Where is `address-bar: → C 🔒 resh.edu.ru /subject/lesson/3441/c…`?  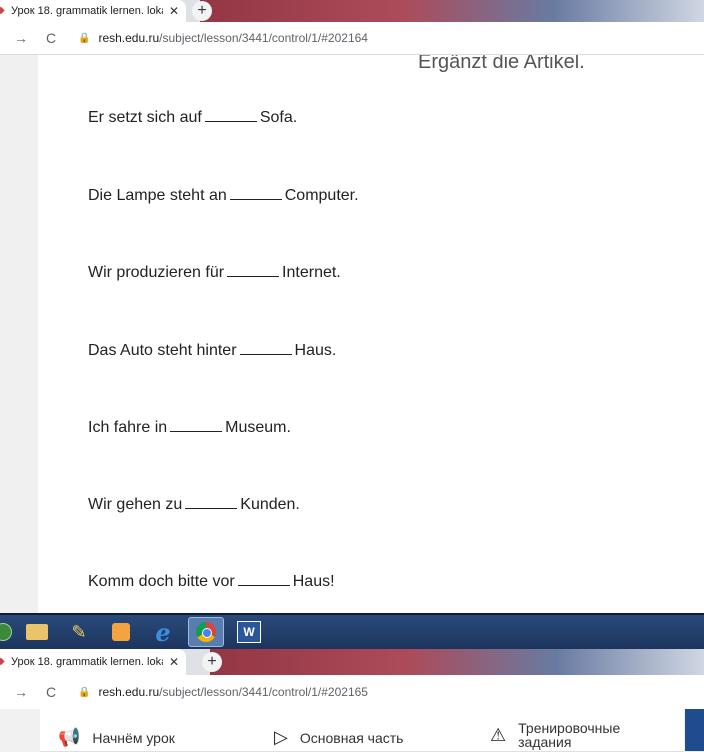
address-bar: → C 🔒 resh.edu.ru /subject/lesson/3441/c… is located at coordinates (352, 38).